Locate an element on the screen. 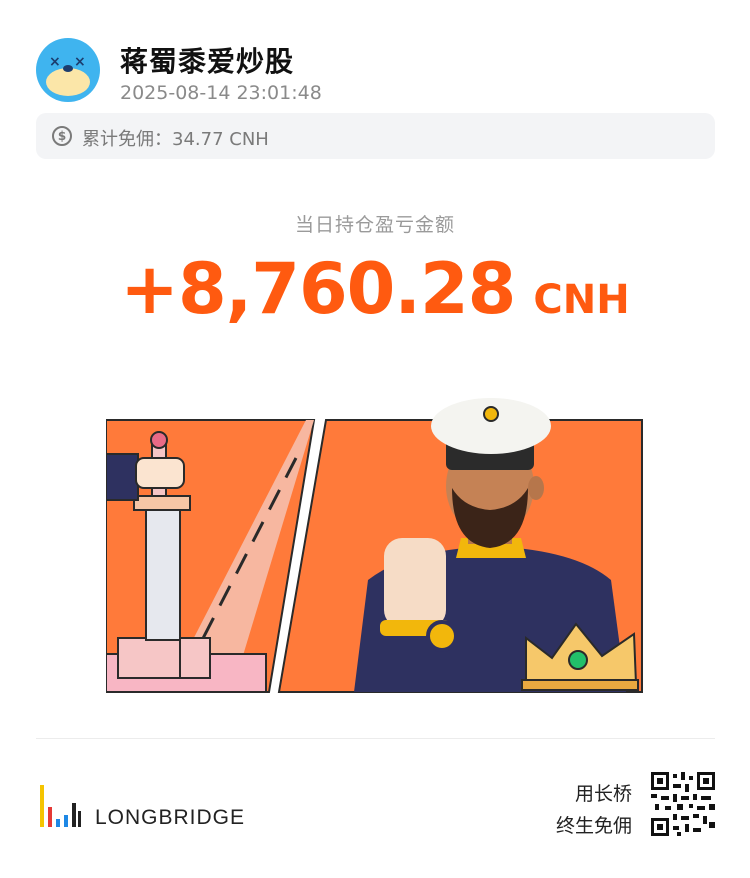 The height and width of the screenshot is (878, 750). avatar: × × is located at coordinates (68, 70).